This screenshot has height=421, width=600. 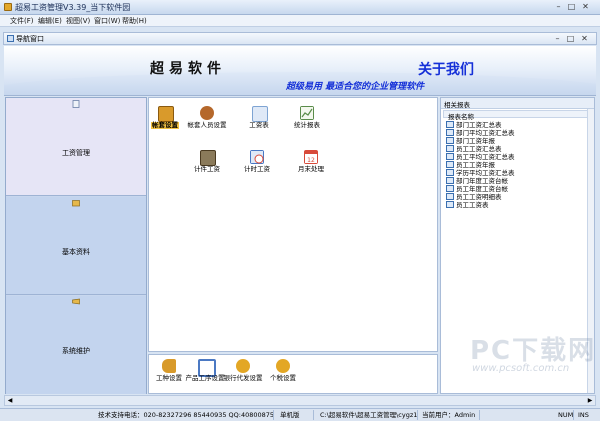 What do you see at coordinates (107, 21) in the screenshot?
I see `menu-window: 窗口(W)` at bounding box center [107, 21].